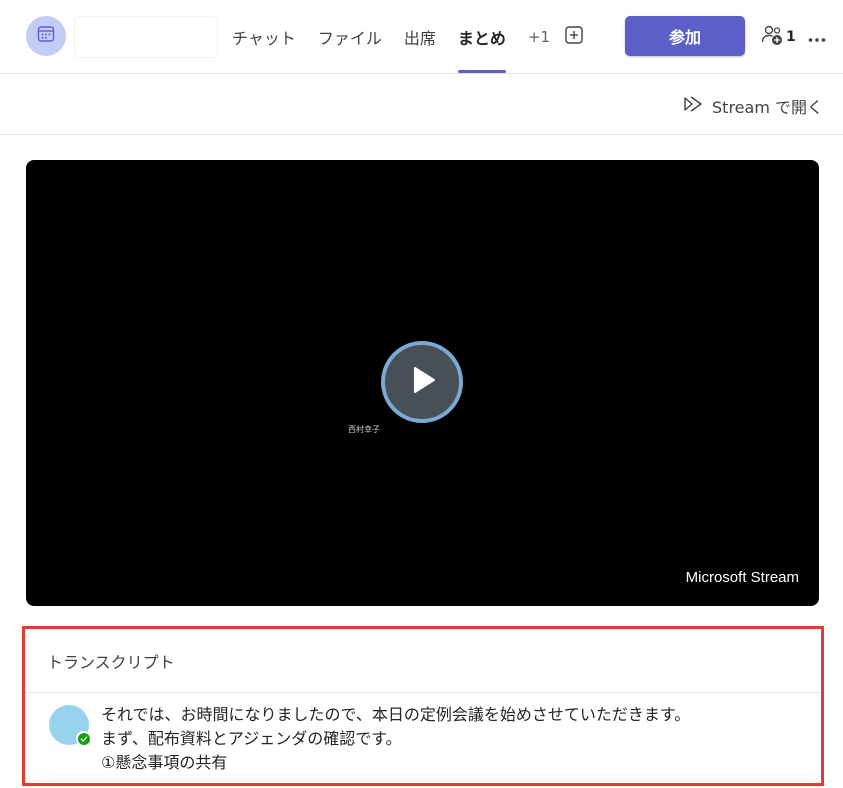 The width and height of the screenshot is (843, 788). I want to click on add-tab-button, so click(574, 37).